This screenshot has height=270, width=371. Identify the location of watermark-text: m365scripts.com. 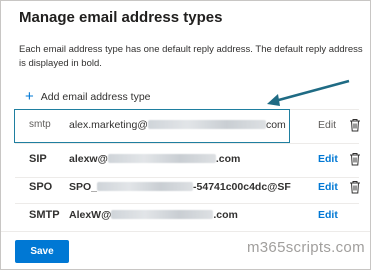
(306, 247).